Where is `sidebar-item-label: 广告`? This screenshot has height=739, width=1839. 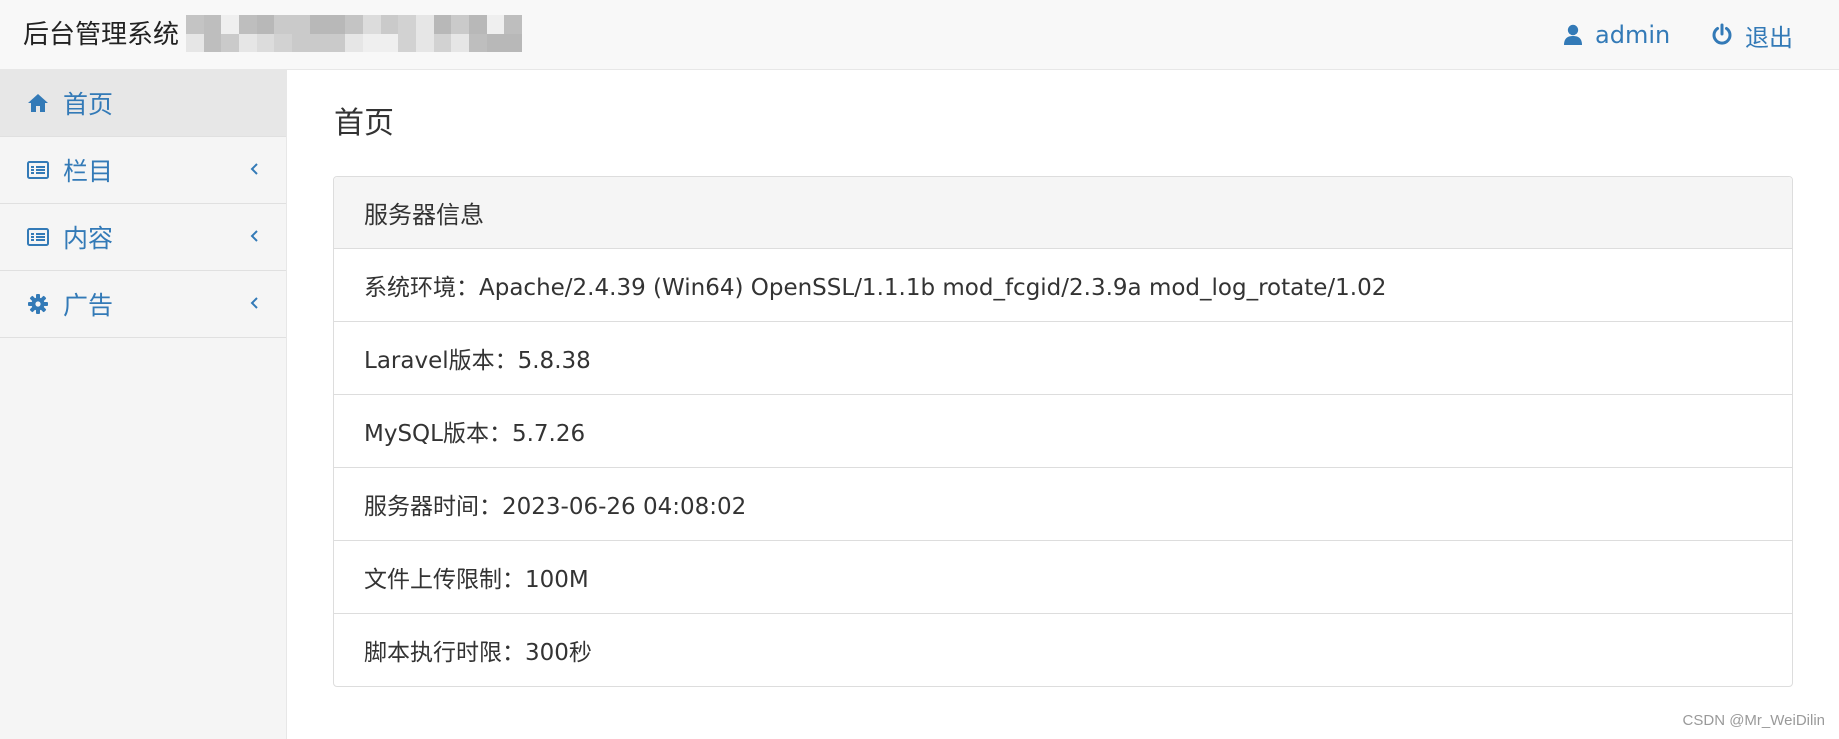 sidebar-item-label: 广告 is located at coordinates (88, 305).